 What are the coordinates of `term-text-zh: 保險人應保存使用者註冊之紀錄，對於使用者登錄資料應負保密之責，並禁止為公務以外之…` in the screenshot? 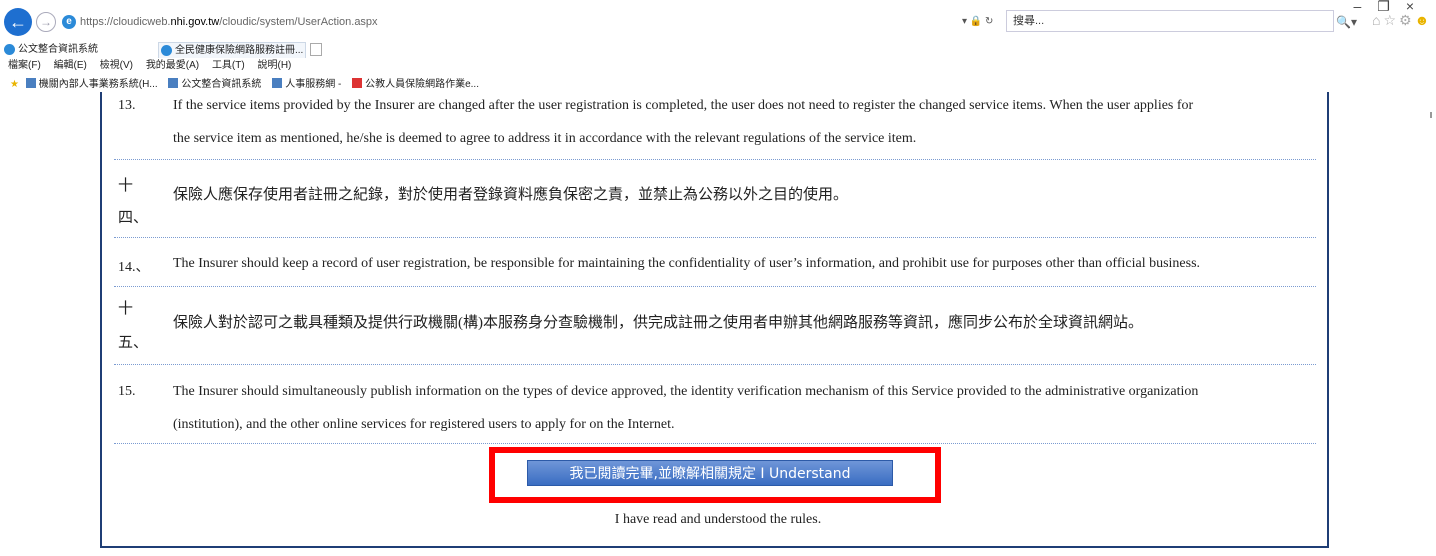 It's located at (511, 195).